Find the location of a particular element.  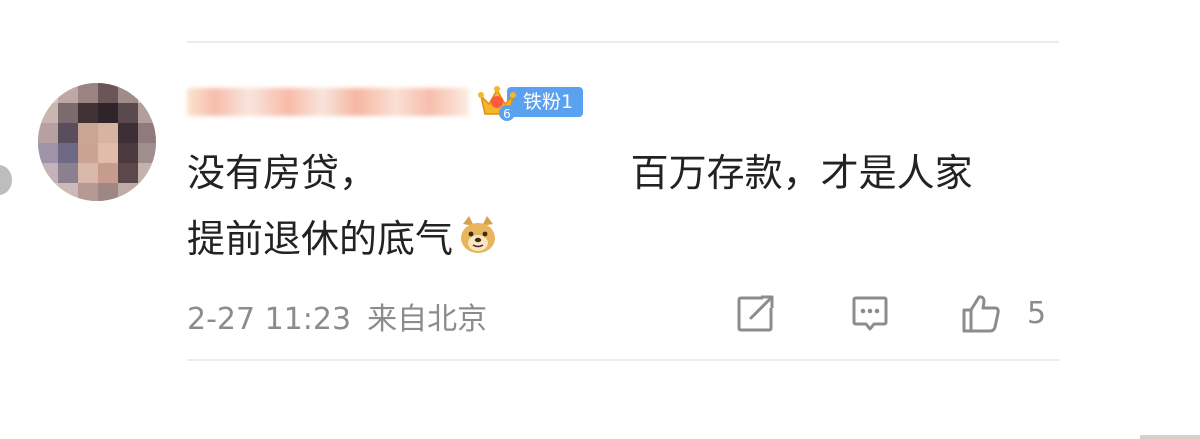

thumbs-up-icon is located at coordinates (981, 314).